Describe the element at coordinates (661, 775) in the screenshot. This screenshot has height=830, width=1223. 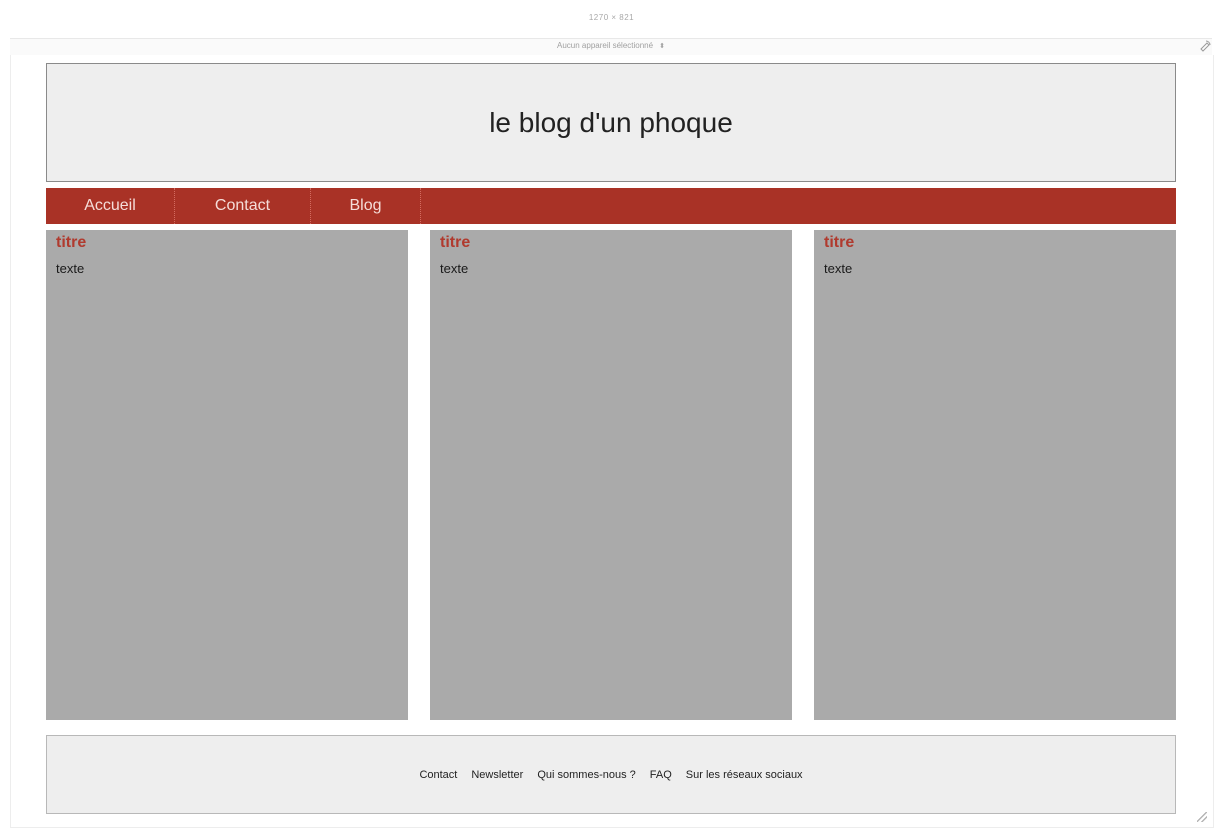
I see `footer-link-faq: FAQ` at that location.